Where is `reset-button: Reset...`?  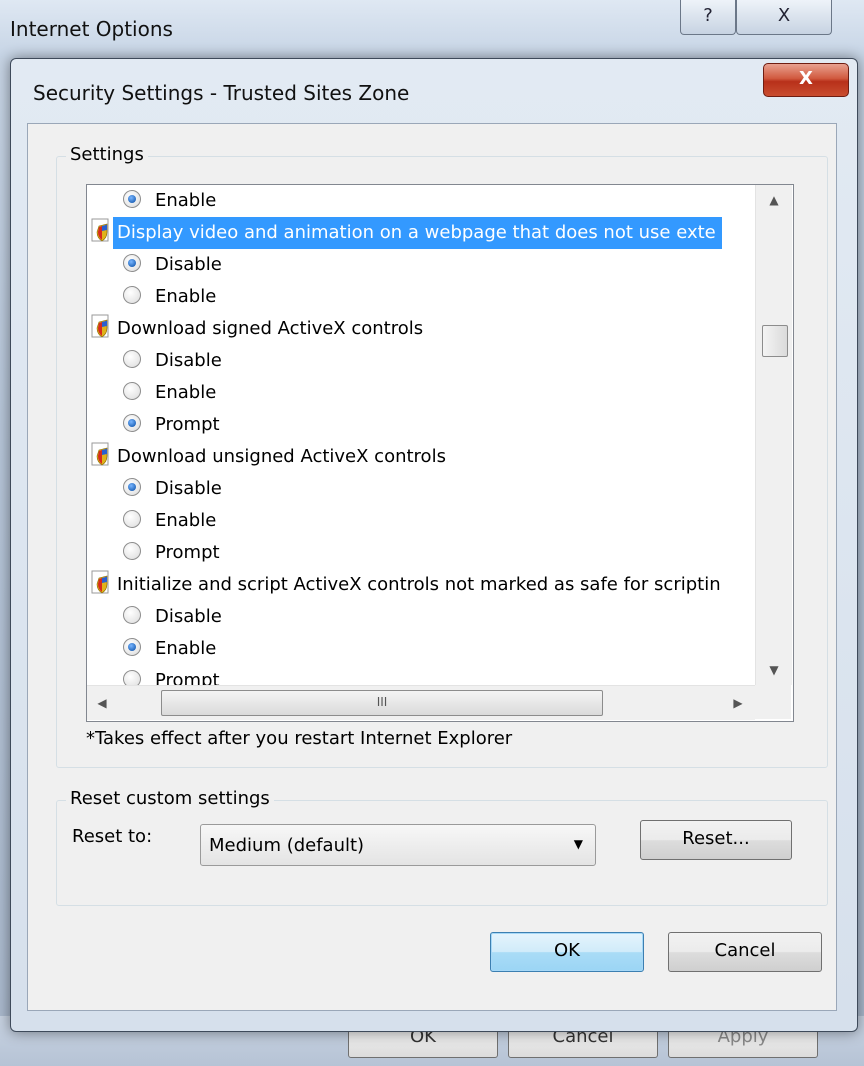 reset-button: Reset... is located at coordinates (716, 840).